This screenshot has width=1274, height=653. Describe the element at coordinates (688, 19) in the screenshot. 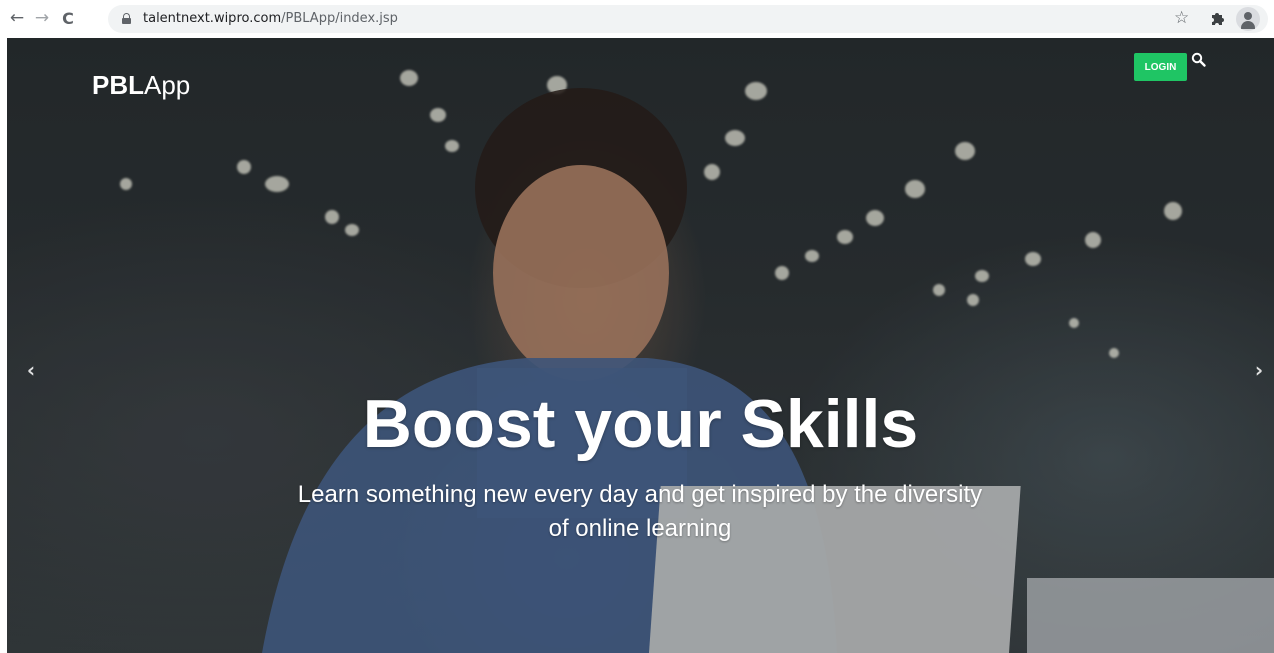

I see `address-bar: talentnext.wipro.com/PBLApp/index.jsp ☆` at that location.